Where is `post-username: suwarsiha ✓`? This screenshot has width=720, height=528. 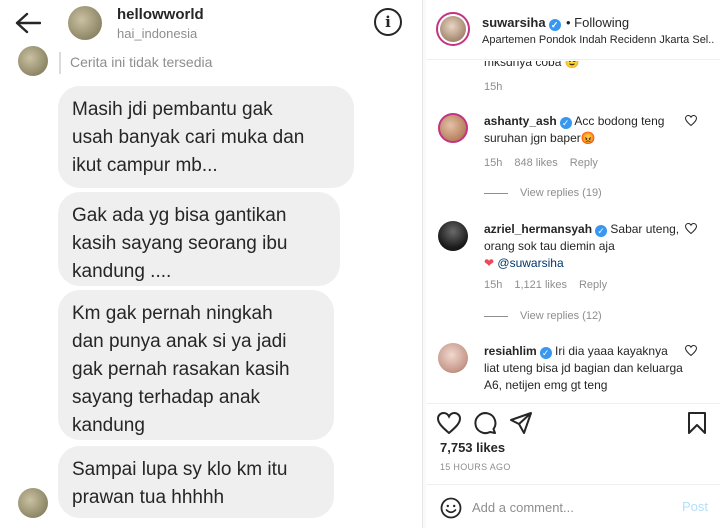
post-username: suwarsiha ✓ is located at coordinates (521, 23).